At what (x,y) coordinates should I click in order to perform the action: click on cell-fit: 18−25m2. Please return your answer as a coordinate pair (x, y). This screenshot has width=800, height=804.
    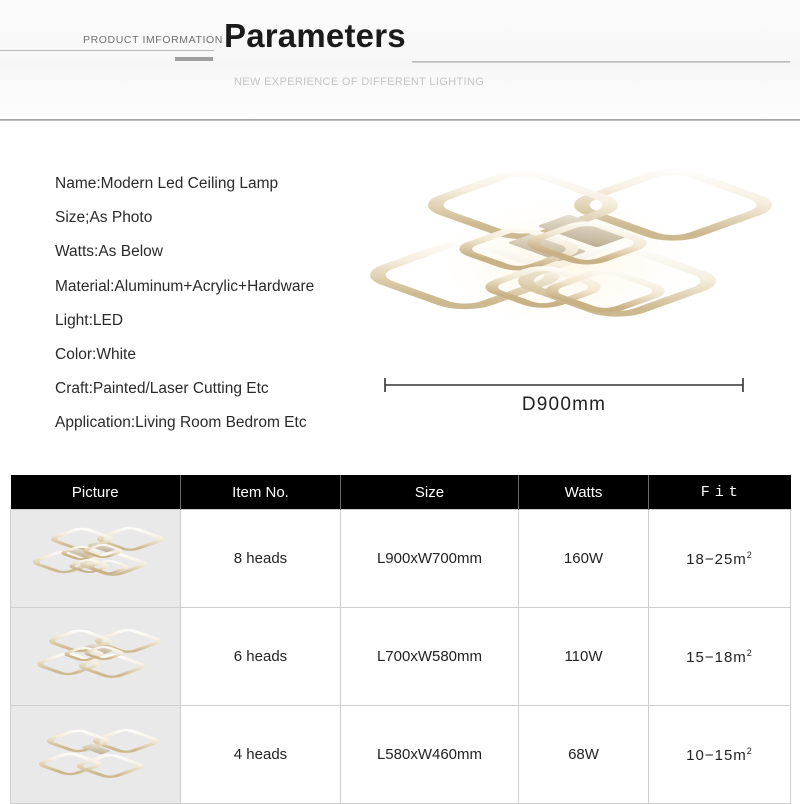
    Looking at the image, I should click on (719, 558).